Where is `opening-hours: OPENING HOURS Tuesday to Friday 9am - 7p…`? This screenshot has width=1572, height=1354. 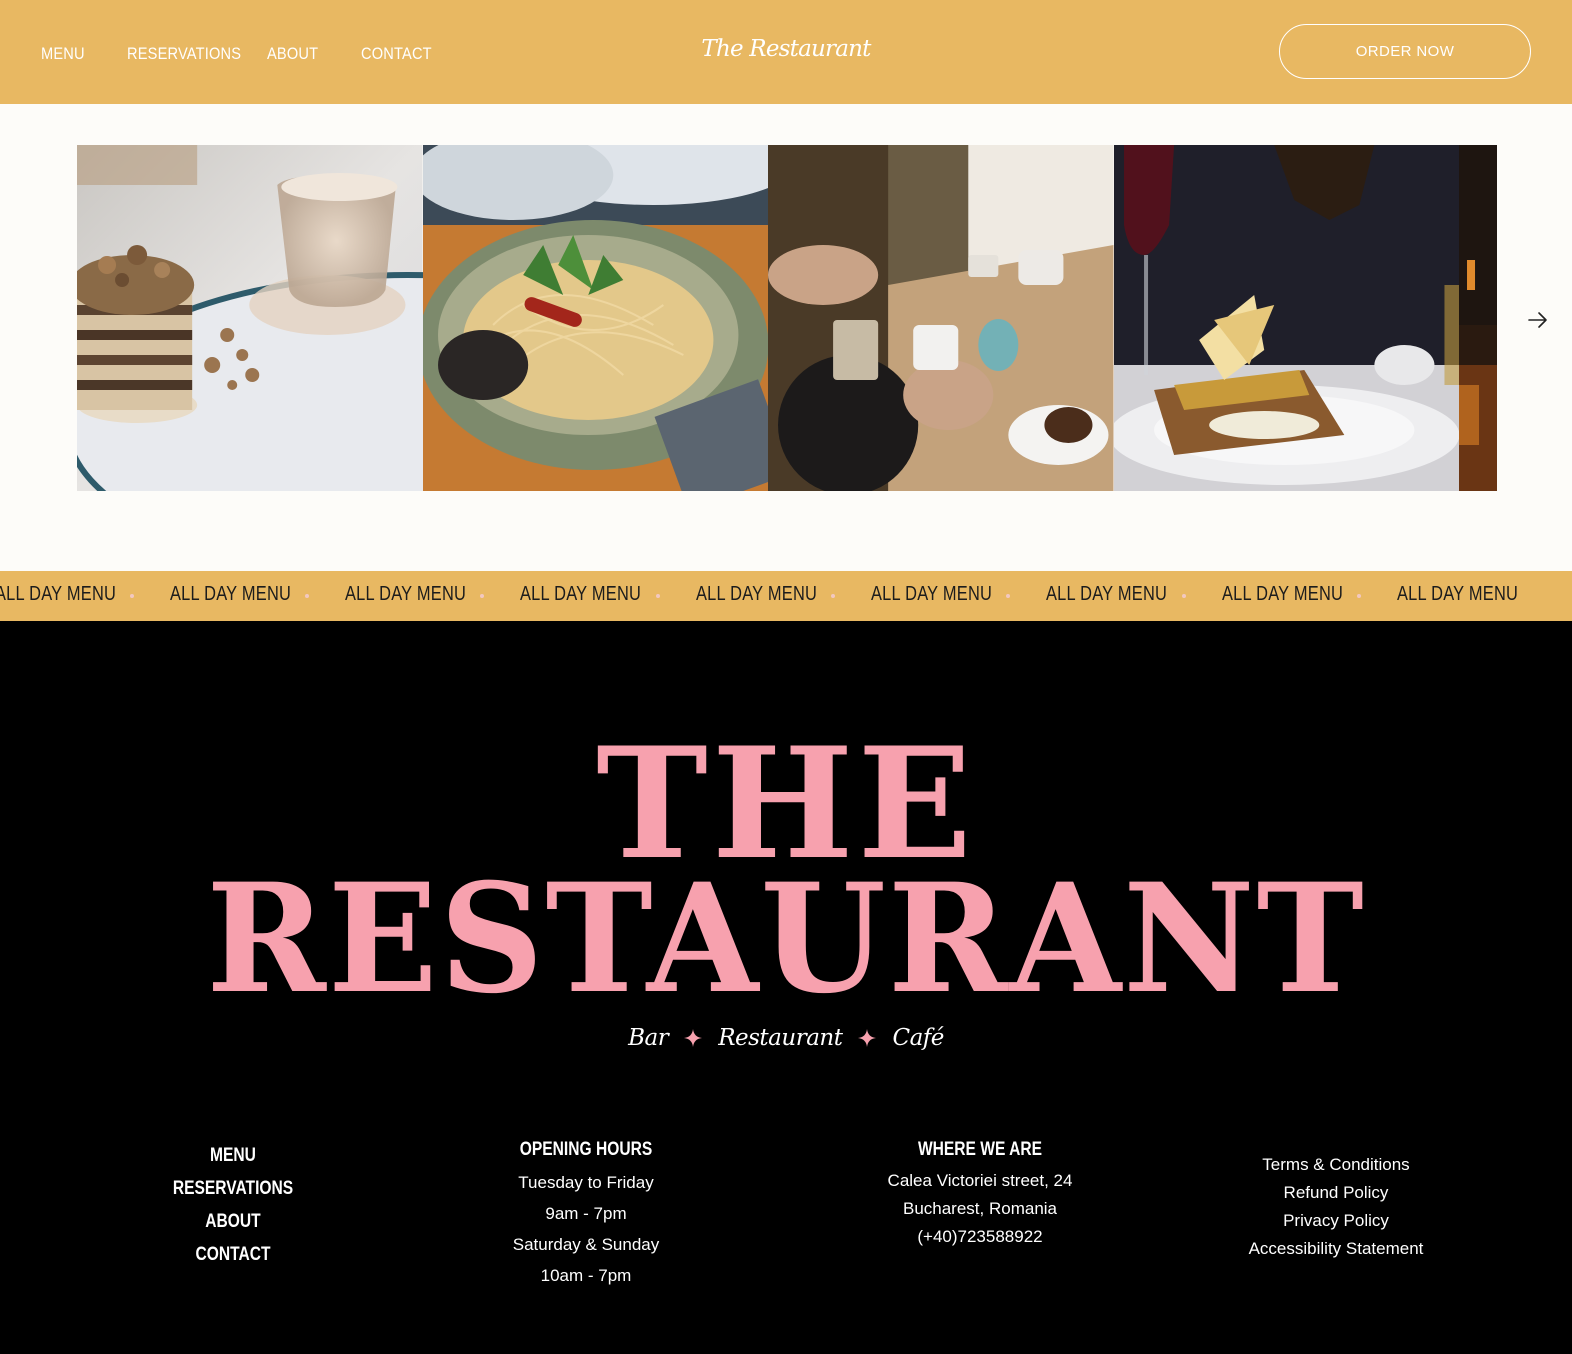
opening-hours: OPENING HOURS Tuesday to Friday 9am - 7p… is located at coordinates (586, 1215).